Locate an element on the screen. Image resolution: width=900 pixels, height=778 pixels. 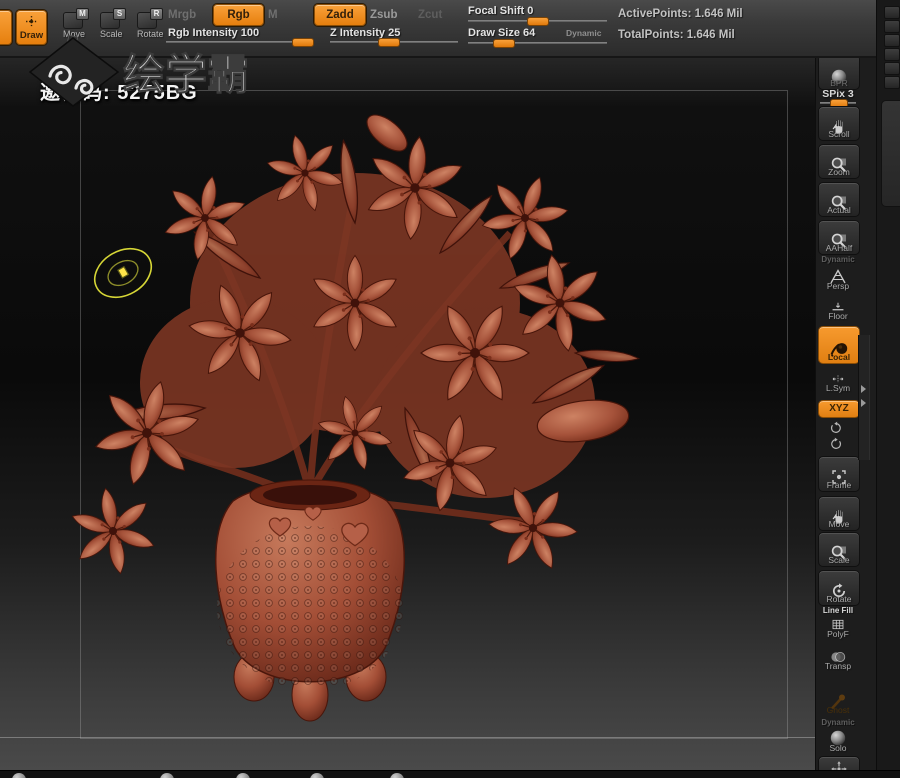
focal-shift-value: 0 is located at coordinates (530, 11).